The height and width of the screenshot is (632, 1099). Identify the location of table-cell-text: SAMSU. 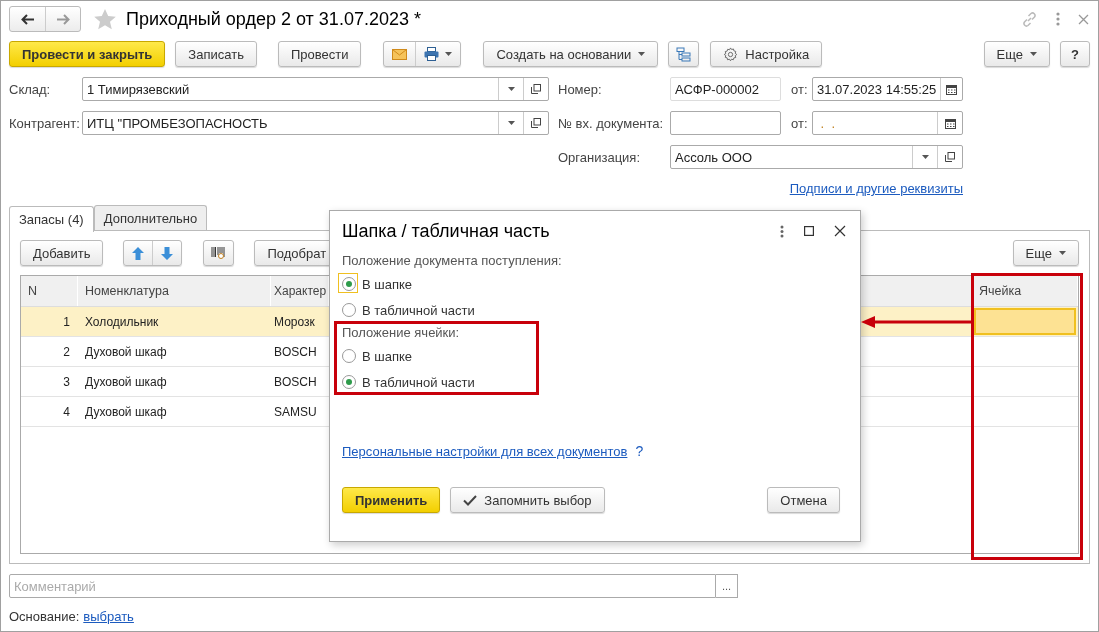
(295, 412).